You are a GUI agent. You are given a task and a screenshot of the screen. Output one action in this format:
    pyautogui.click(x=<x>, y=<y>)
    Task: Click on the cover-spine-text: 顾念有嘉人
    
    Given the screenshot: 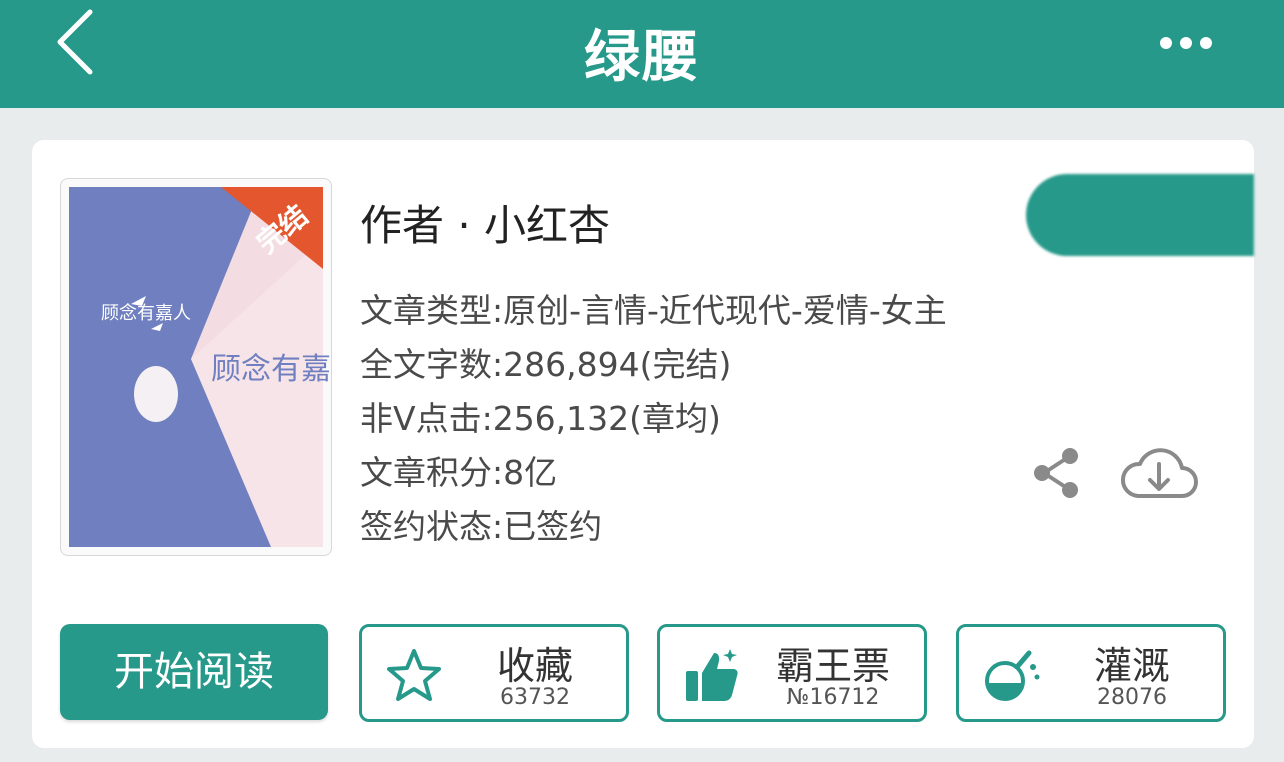 What is the action you would take?
    pyautogui.click(x=146, y=313)
    